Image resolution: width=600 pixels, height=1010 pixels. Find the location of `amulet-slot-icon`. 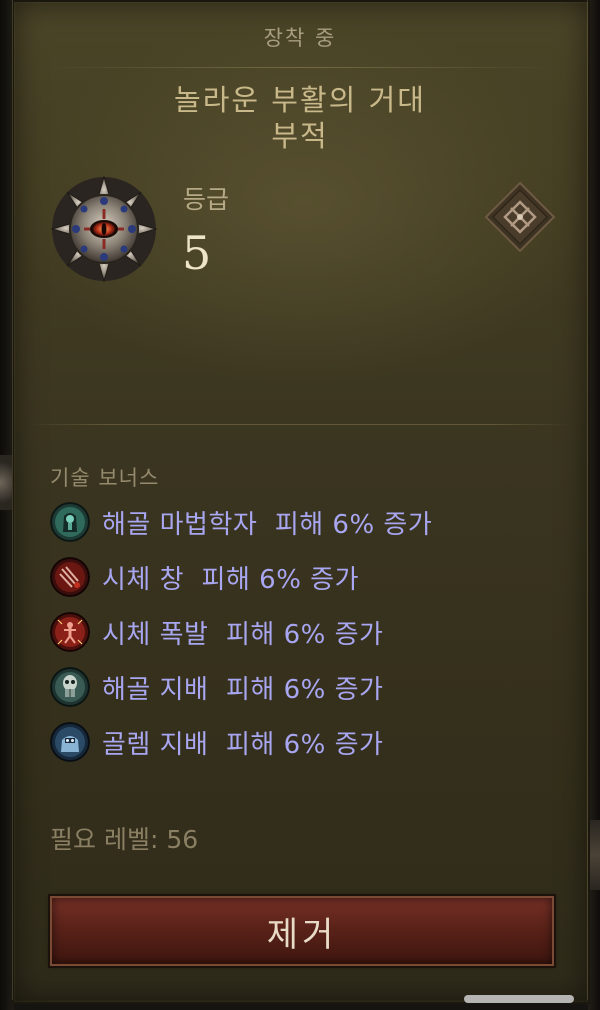

amulet-slot-icon is located at coordinates (520, 217).